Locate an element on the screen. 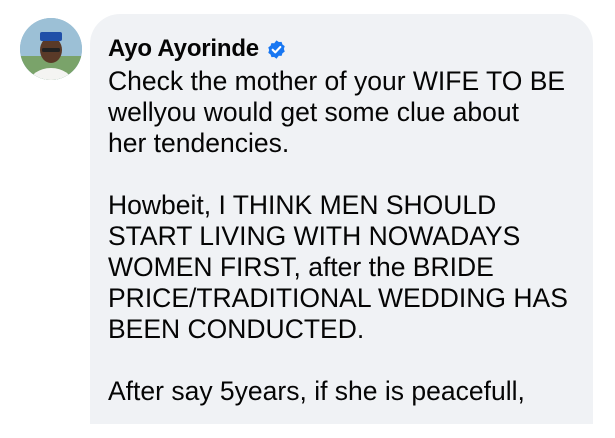  author-avatar is located at coordinates (51, 49).